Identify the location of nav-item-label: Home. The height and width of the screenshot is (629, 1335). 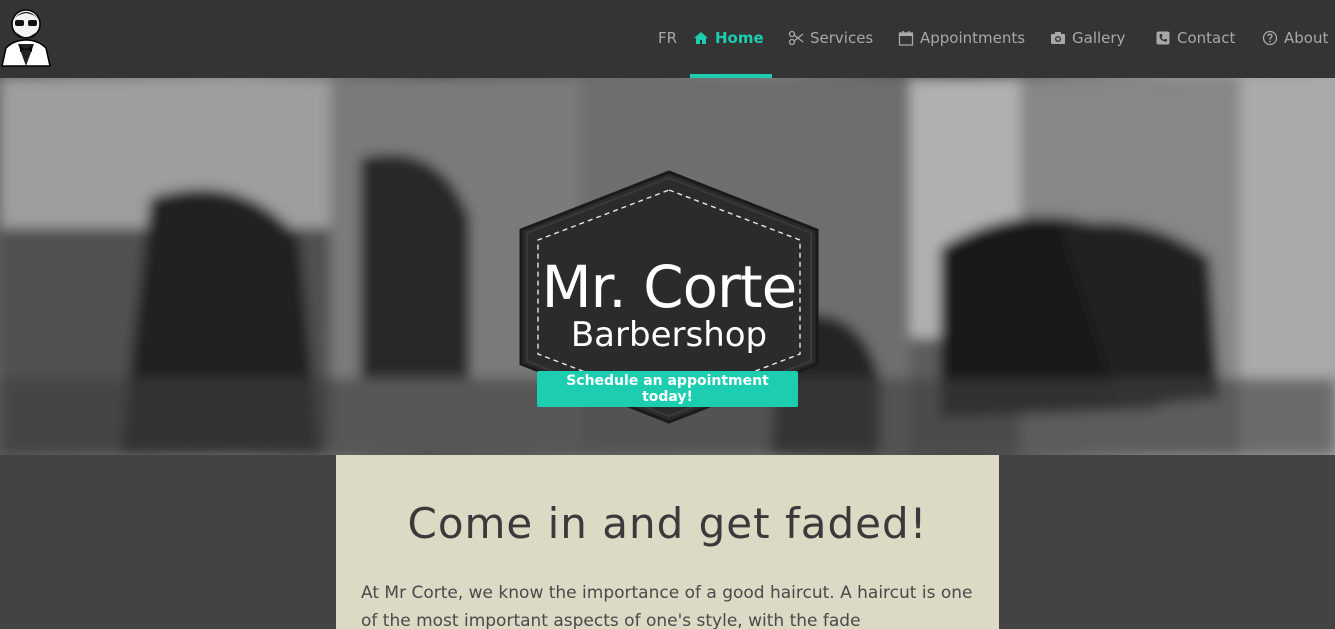
(739, 38).